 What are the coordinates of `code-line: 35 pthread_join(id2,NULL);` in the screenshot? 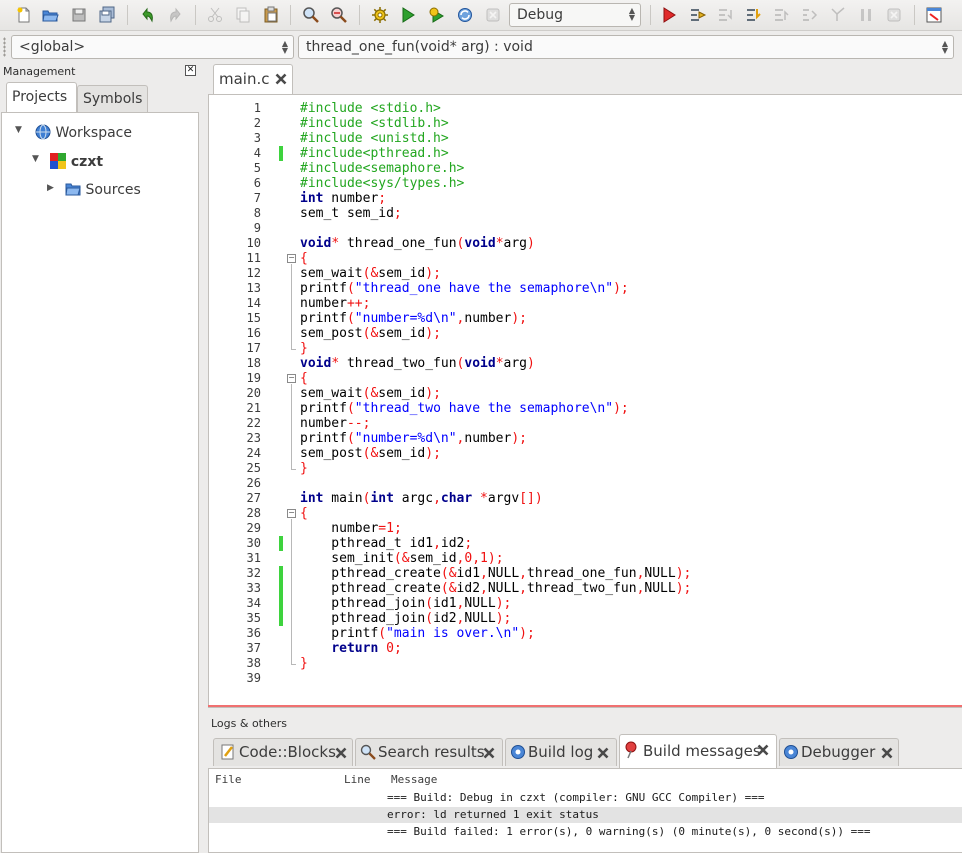 It's located at (585, 618).